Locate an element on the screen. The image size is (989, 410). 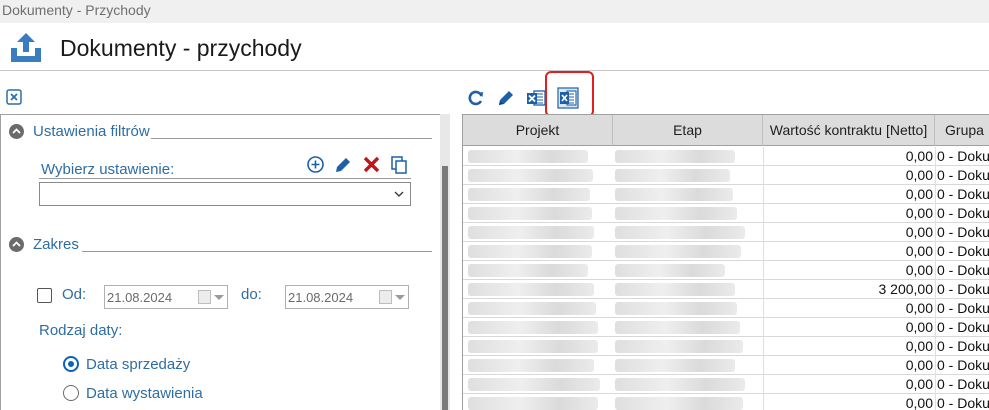
radio-issue-date is located at coordinates (71, 393).